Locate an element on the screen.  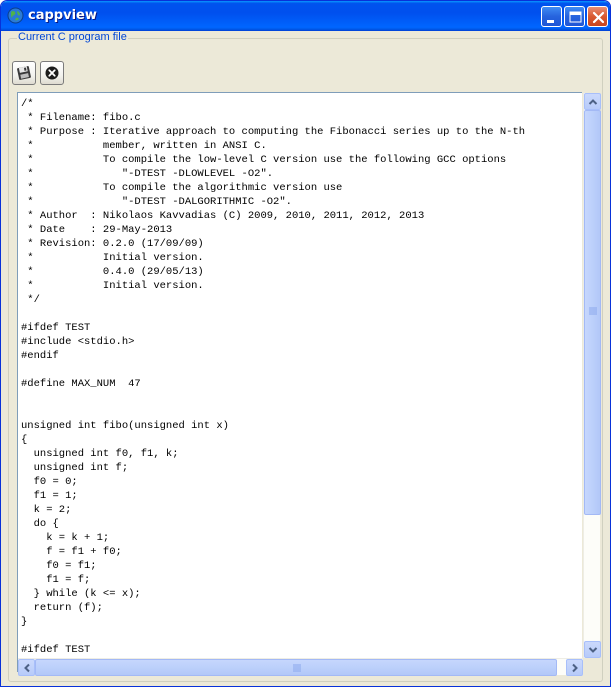
code-line: /* is located at coordinates (27, 104).